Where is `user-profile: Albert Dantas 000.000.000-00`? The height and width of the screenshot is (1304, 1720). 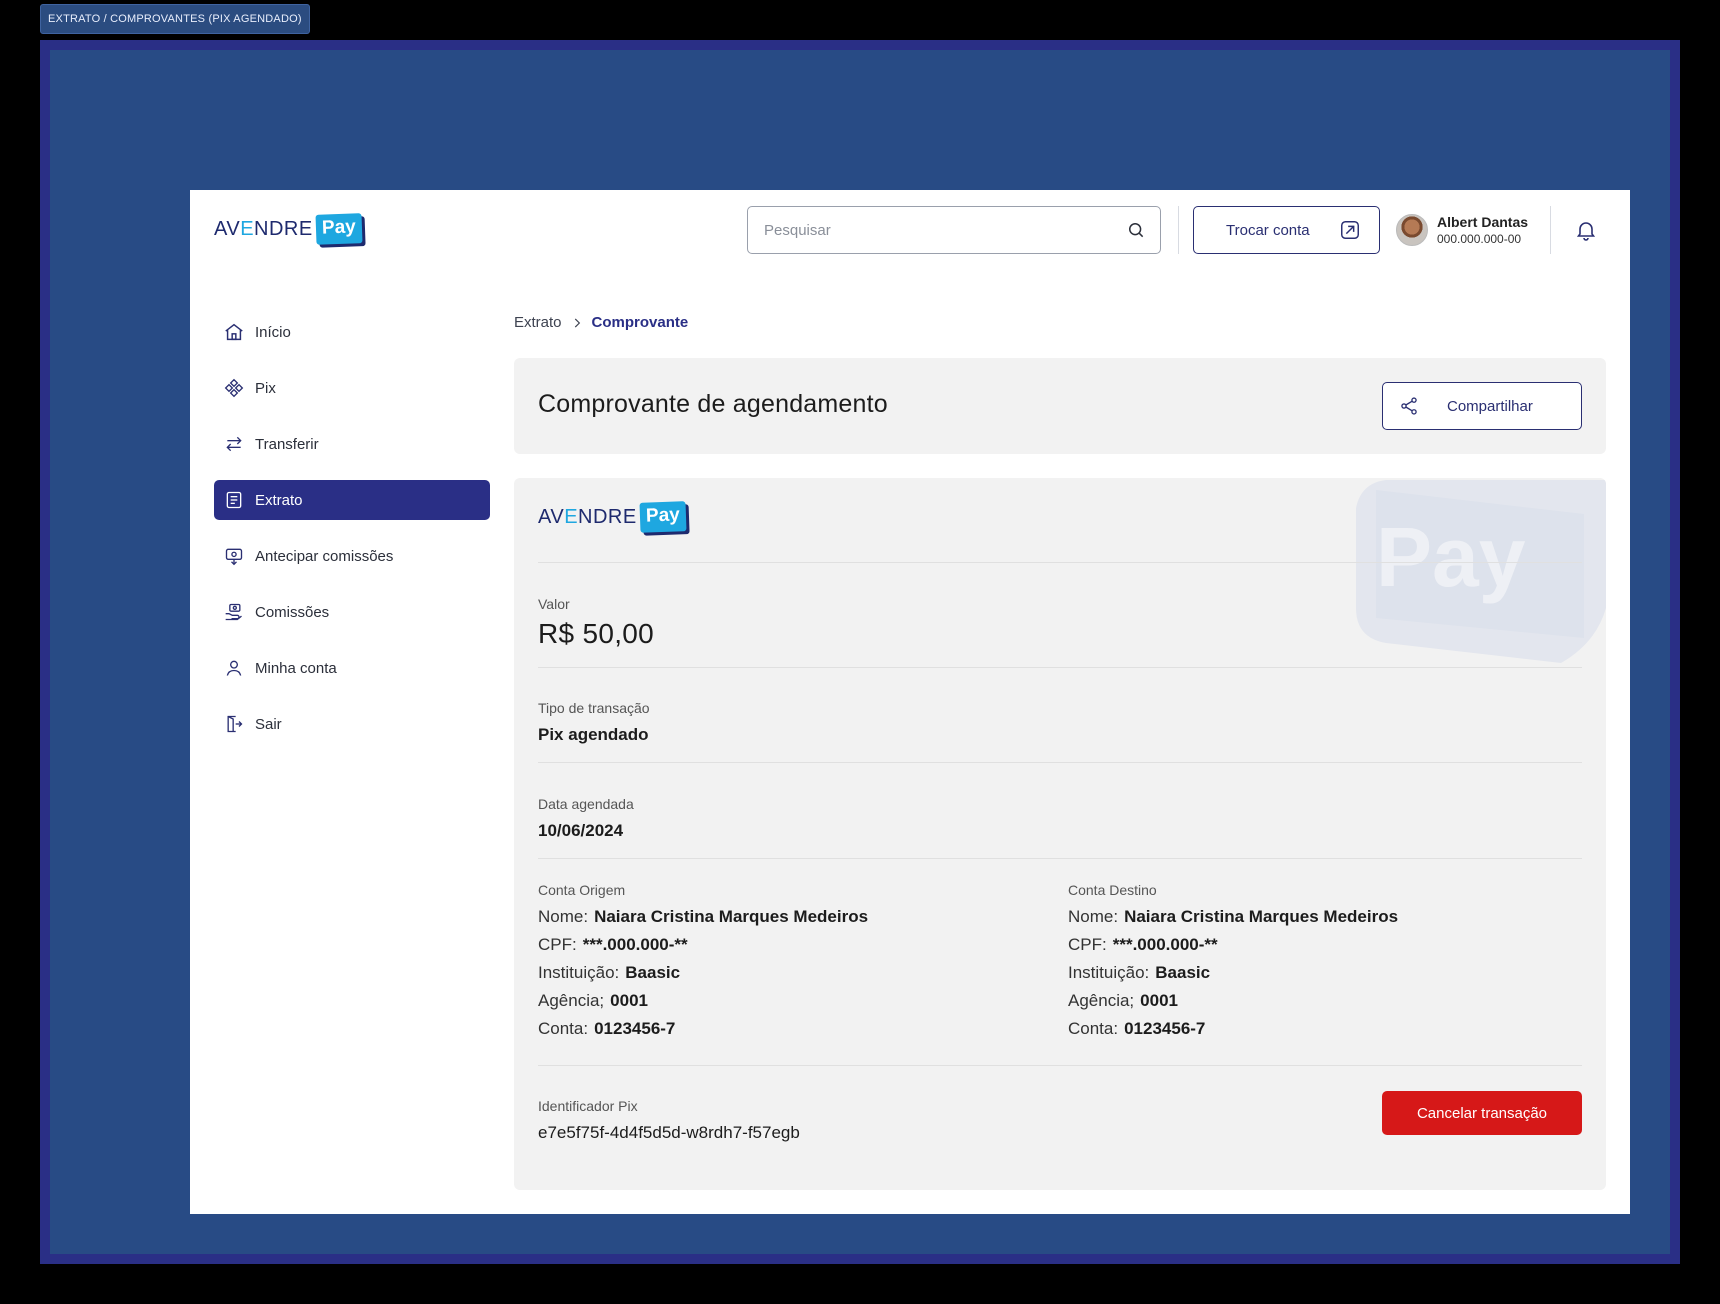
user-profile: Albert Dantas 000.000.000-00 is located at coordinates (1462, 230).